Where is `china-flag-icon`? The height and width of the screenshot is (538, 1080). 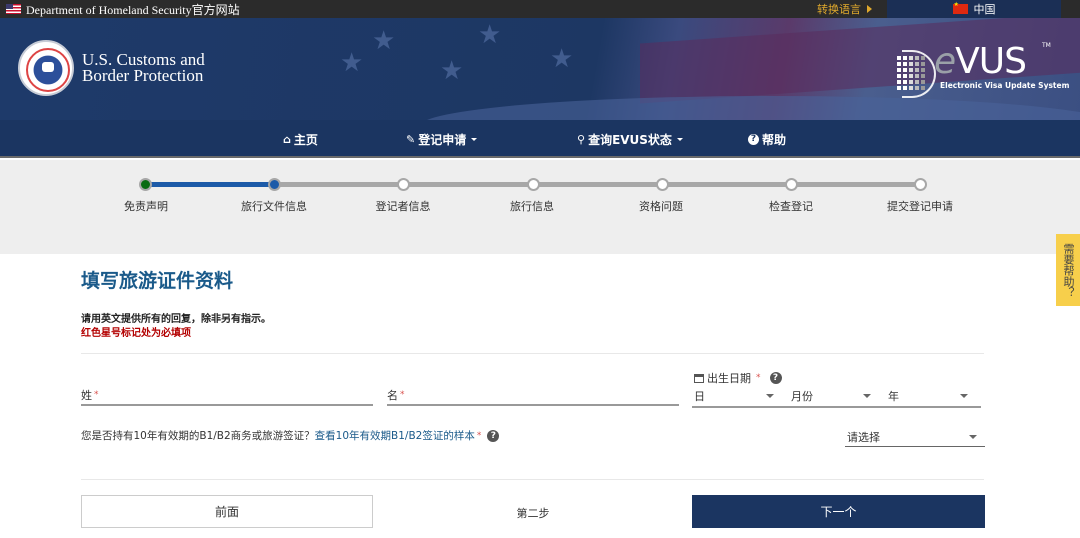
china-flag-icon is located at coordinates (960, 7).